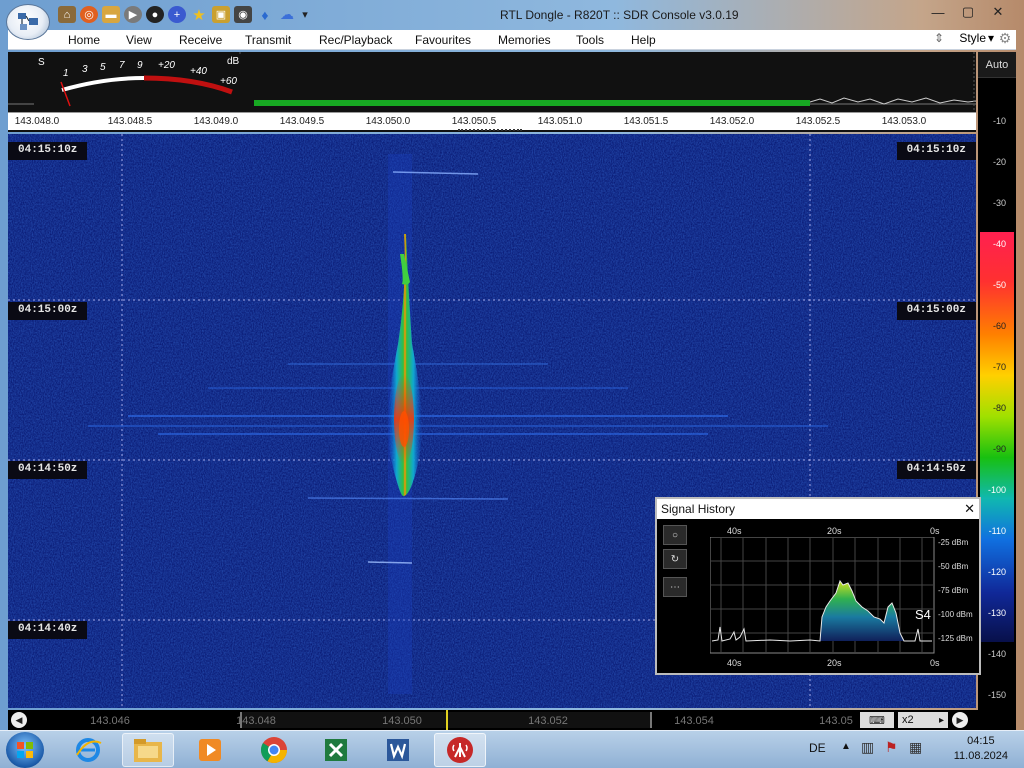 This screenshot has height=768, width=1024. I want to click on home-icon: ⌂, so click(67, 14).